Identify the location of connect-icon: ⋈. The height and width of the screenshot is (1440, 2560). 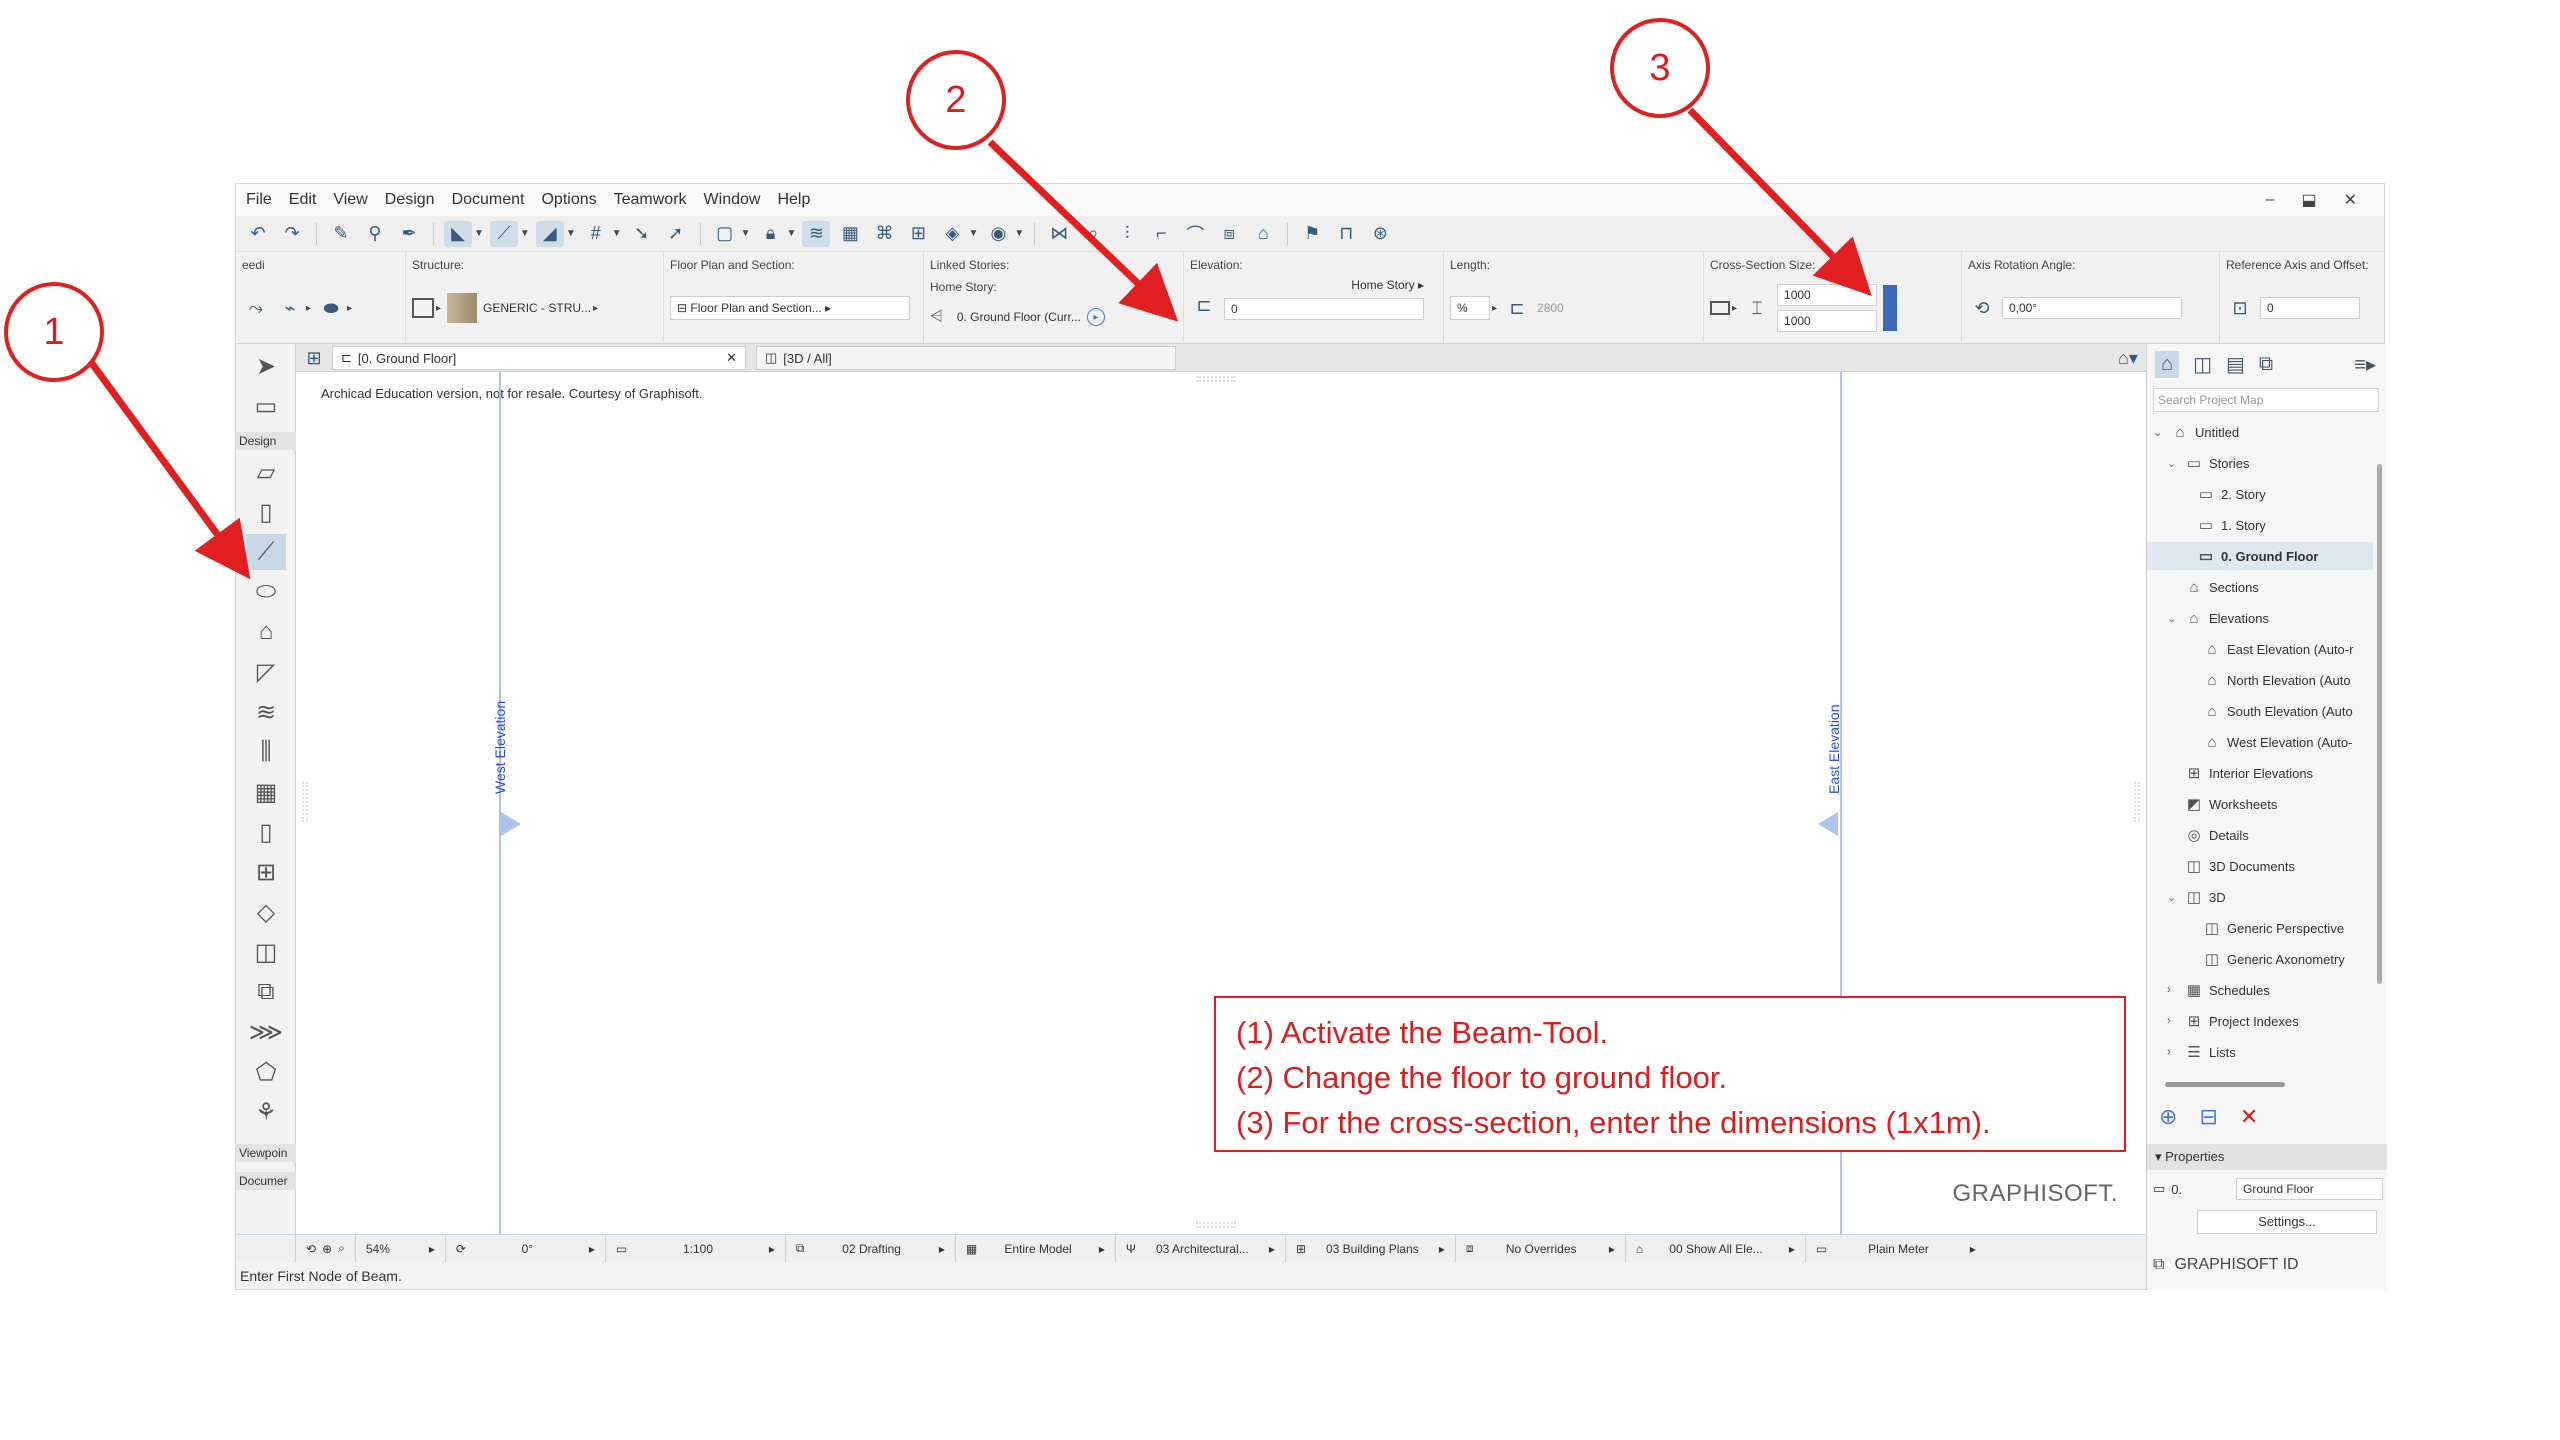
(1059, 234).